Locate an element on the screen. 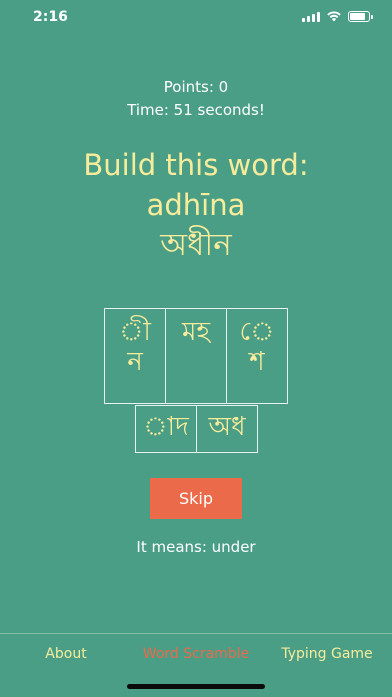 The height and width of the screenshot is (697, 392). meaning-text: It means: under is located at coordinates (196, 547).